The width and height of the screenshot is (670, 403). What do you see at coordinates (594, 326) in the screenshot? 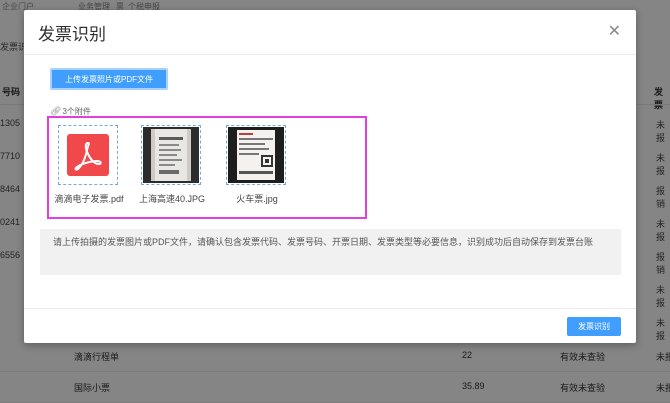
I see `recognize-invoice-button: 发票识别` at bounding box center [594, 326].